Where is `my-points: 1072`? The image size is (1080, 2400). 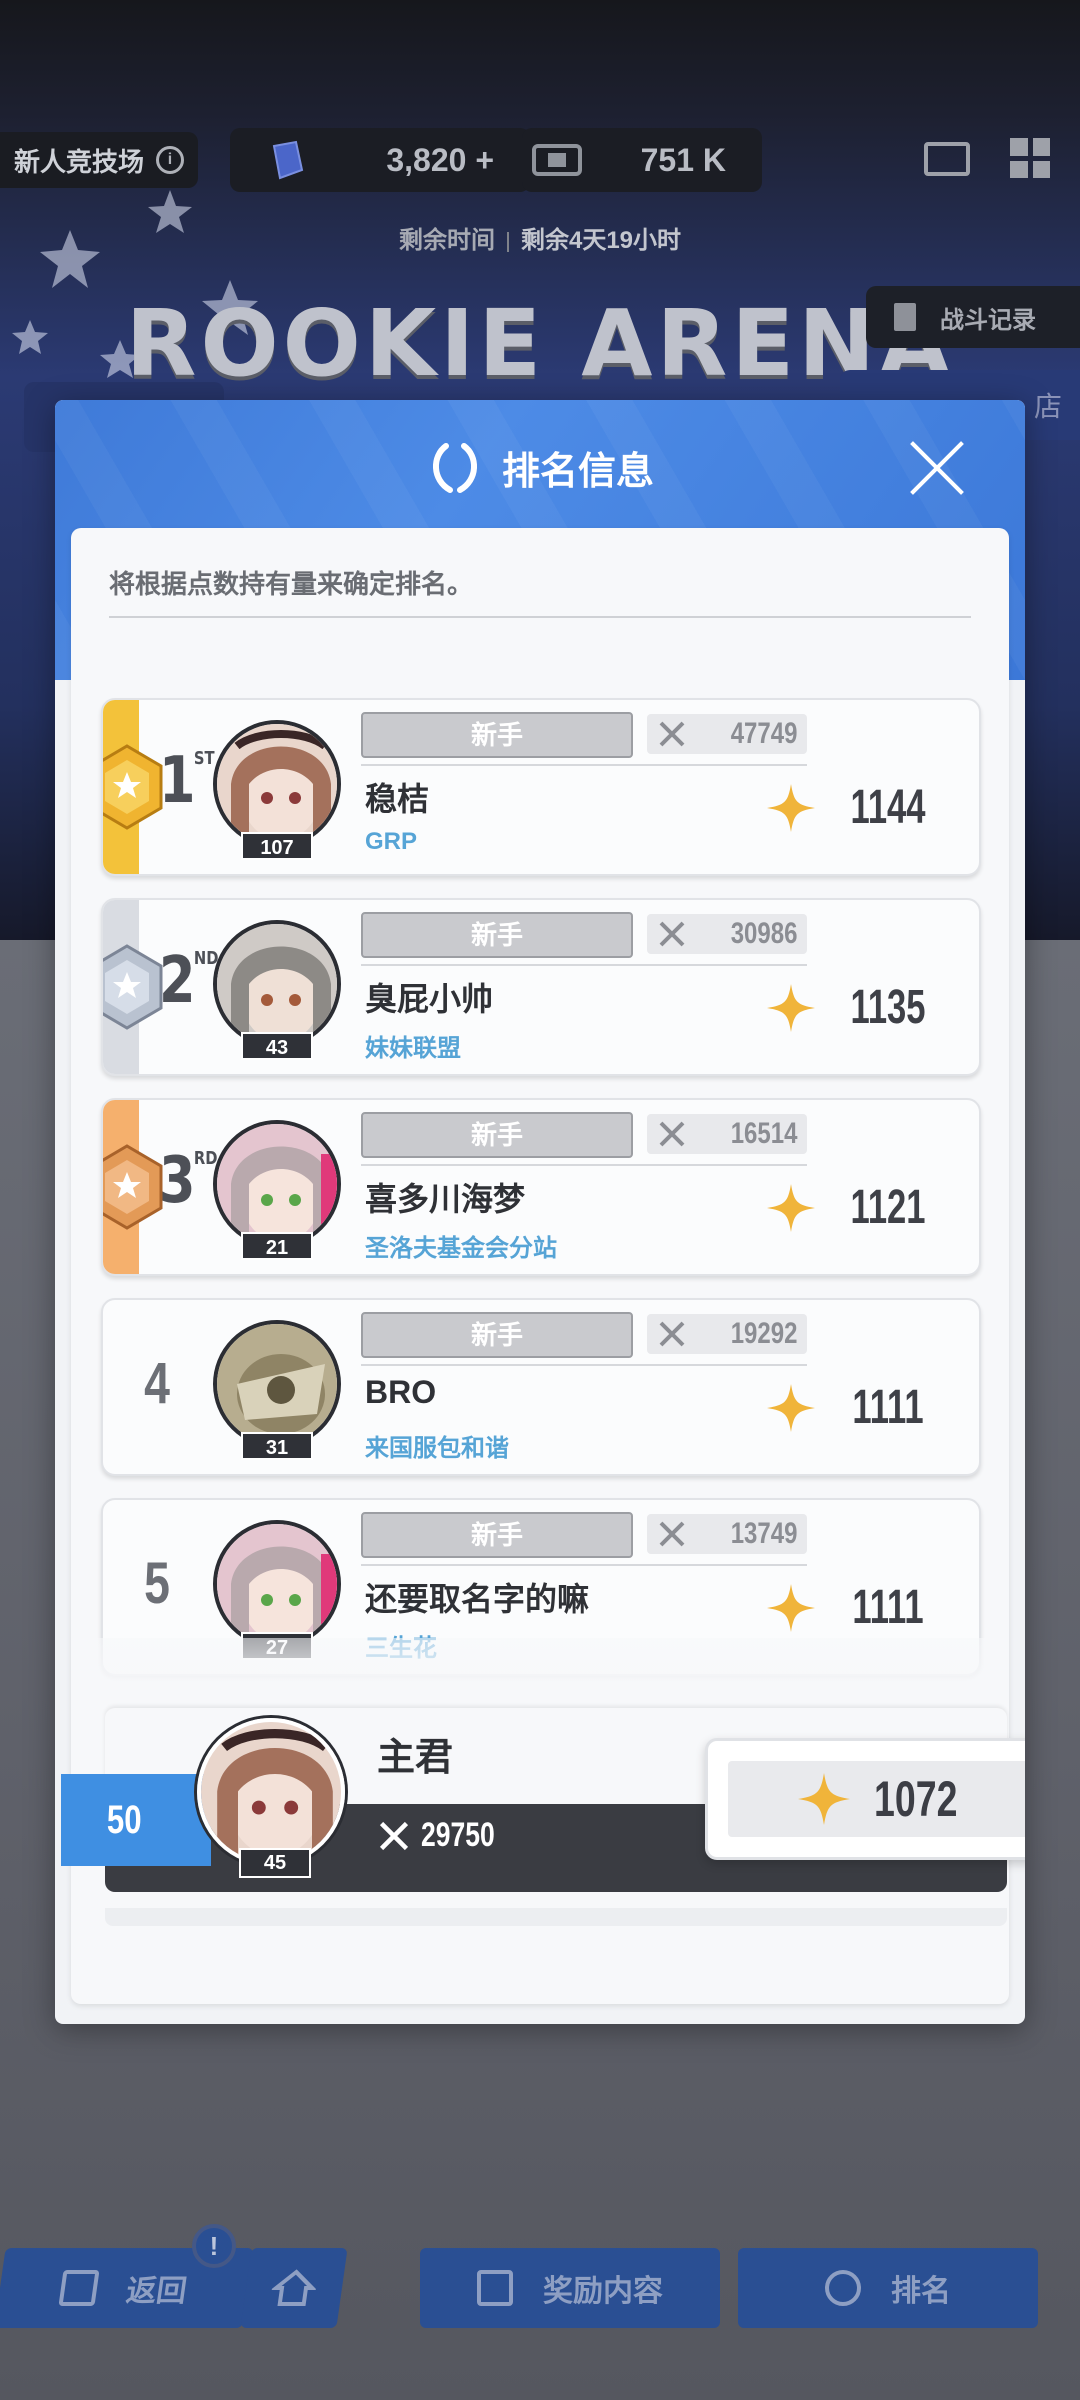
my-points: 1072 is located at coordinates (916, 1799).